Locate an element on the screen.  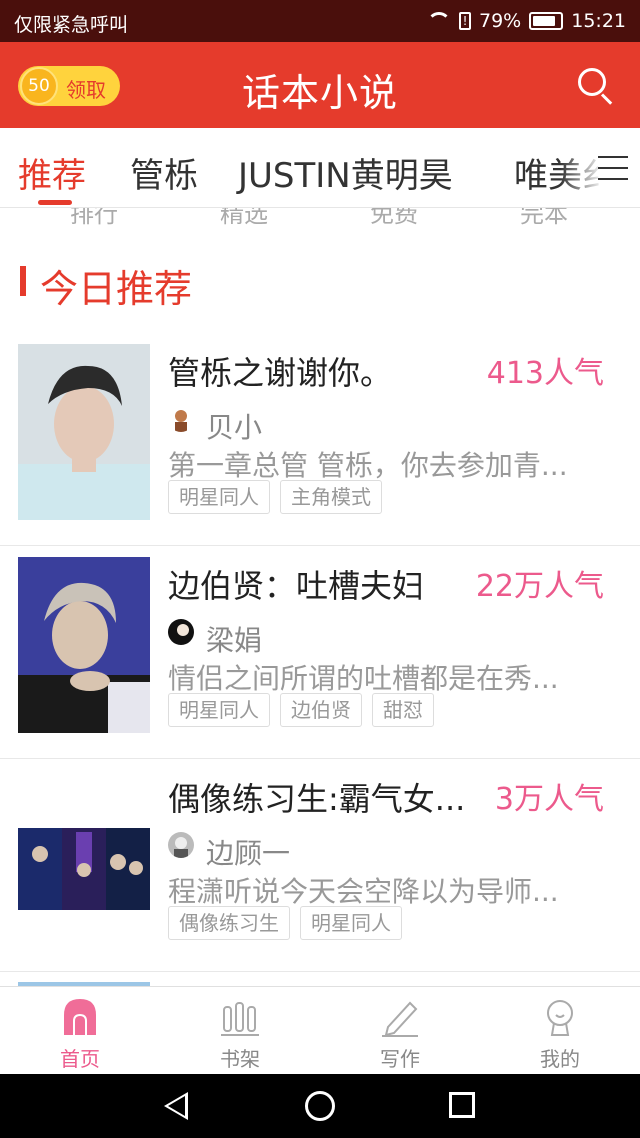
nav-write-label: 写作 is located at coordinates (400, 1059).